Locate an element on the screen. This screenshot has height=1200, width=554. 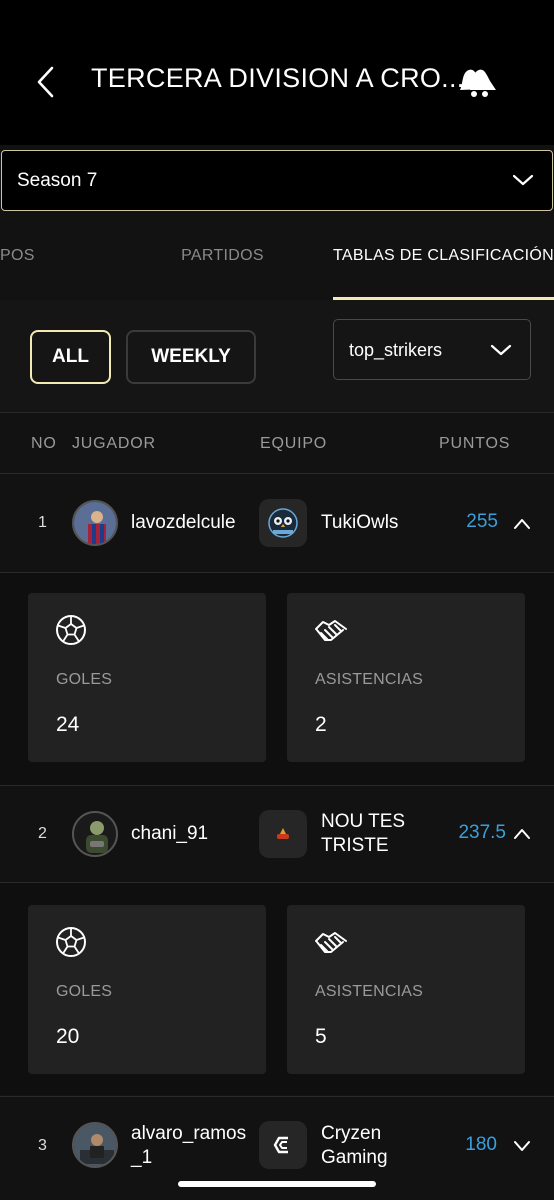
tab-clasificacion: TABLAS DE CLASIFICACIÓN is located at coordinates (443, 256).